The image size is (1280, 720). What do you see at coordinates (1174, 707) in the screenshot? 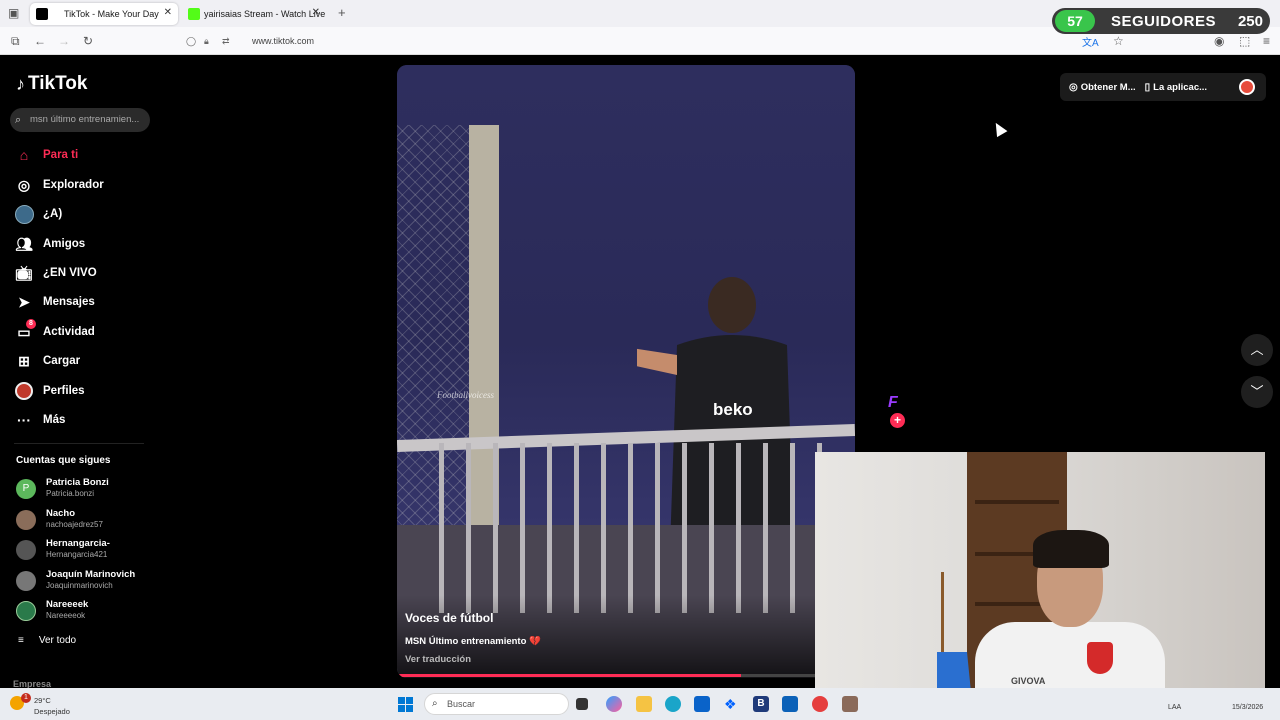
I see `input-language: LAA` at bounding box center [1174, 707].